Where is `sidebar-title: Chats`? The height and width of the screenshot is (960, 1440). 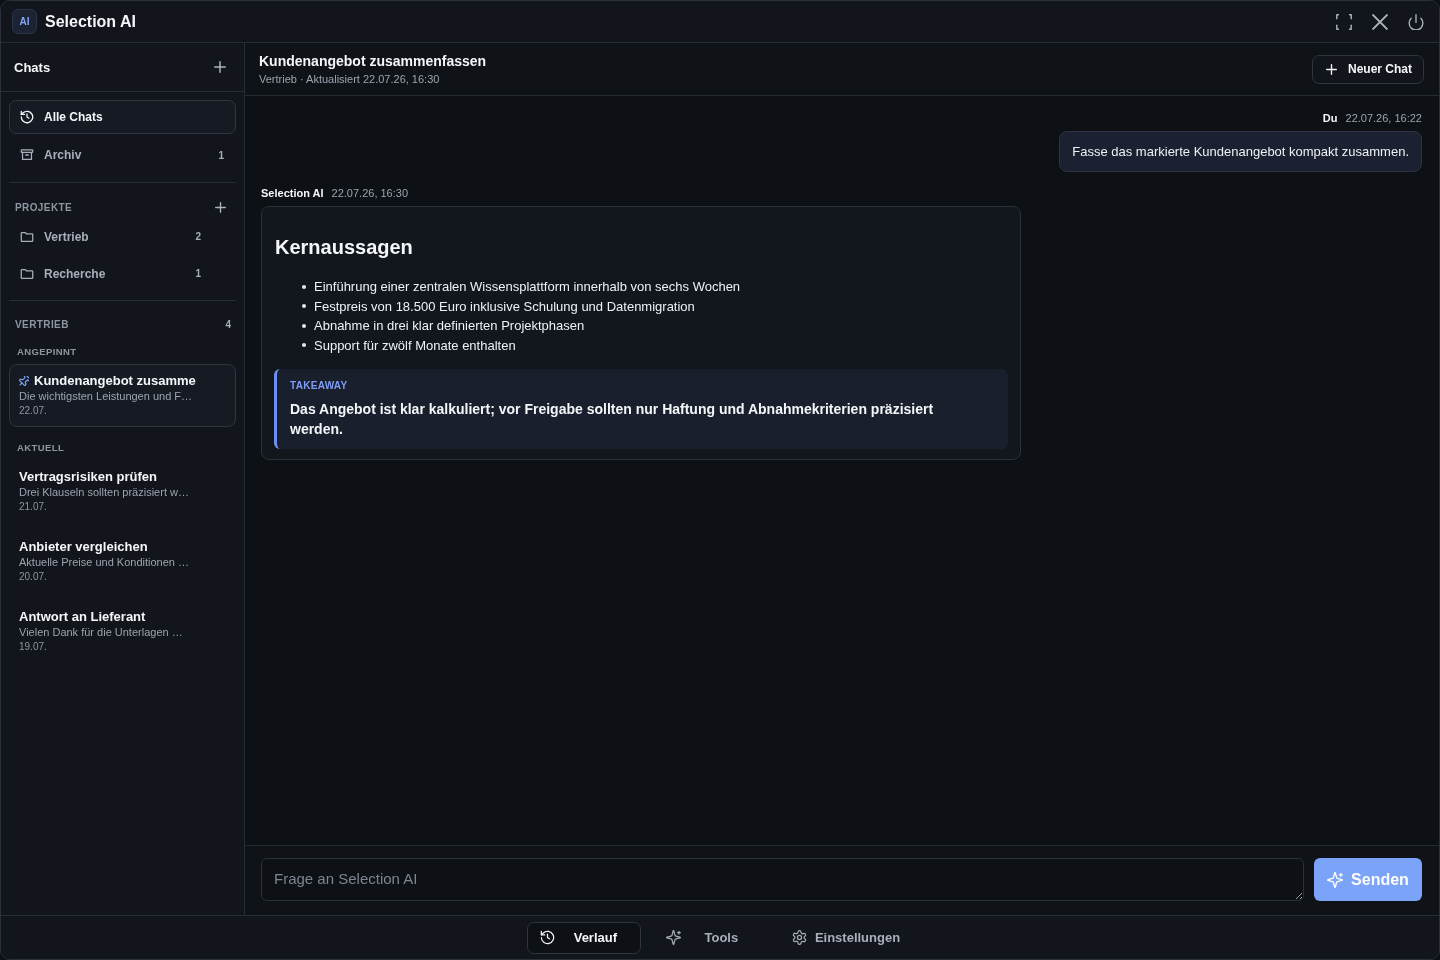 sidebar-title: Chats is located at coordinates (32, 67).